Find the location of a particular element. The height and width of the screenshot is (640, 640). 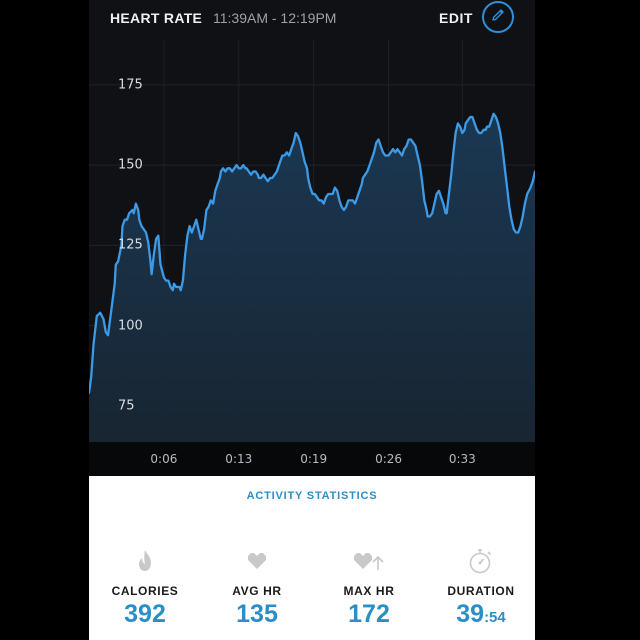

heart-up-arrow-icon is located at coordinates (369, 561).